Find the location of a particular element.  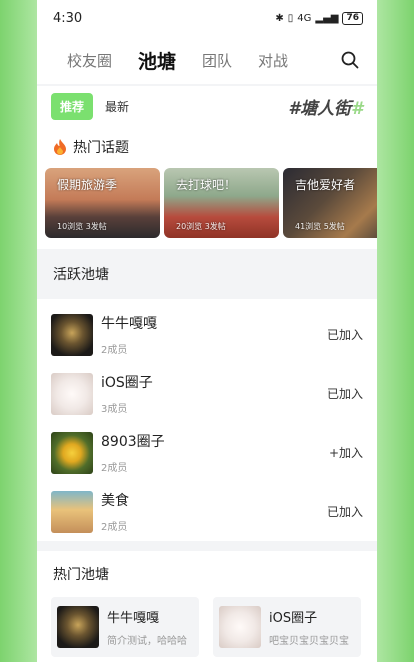

tab-team: 团队 is located at coordinates (217, 60).